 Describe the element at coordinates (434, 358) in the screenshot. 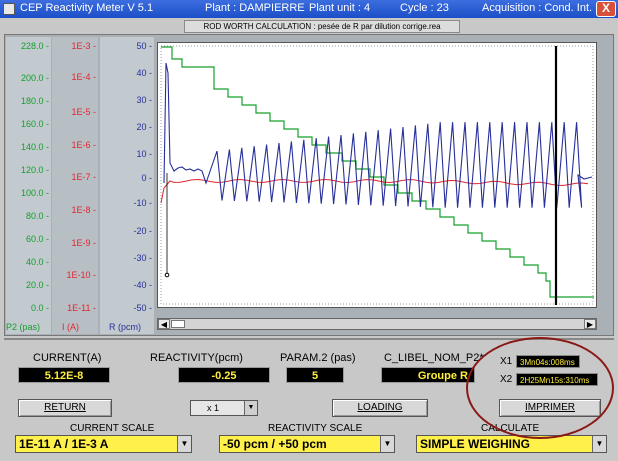

I see `libel-label: C_LIBEL_NOM_P2*` at that location.